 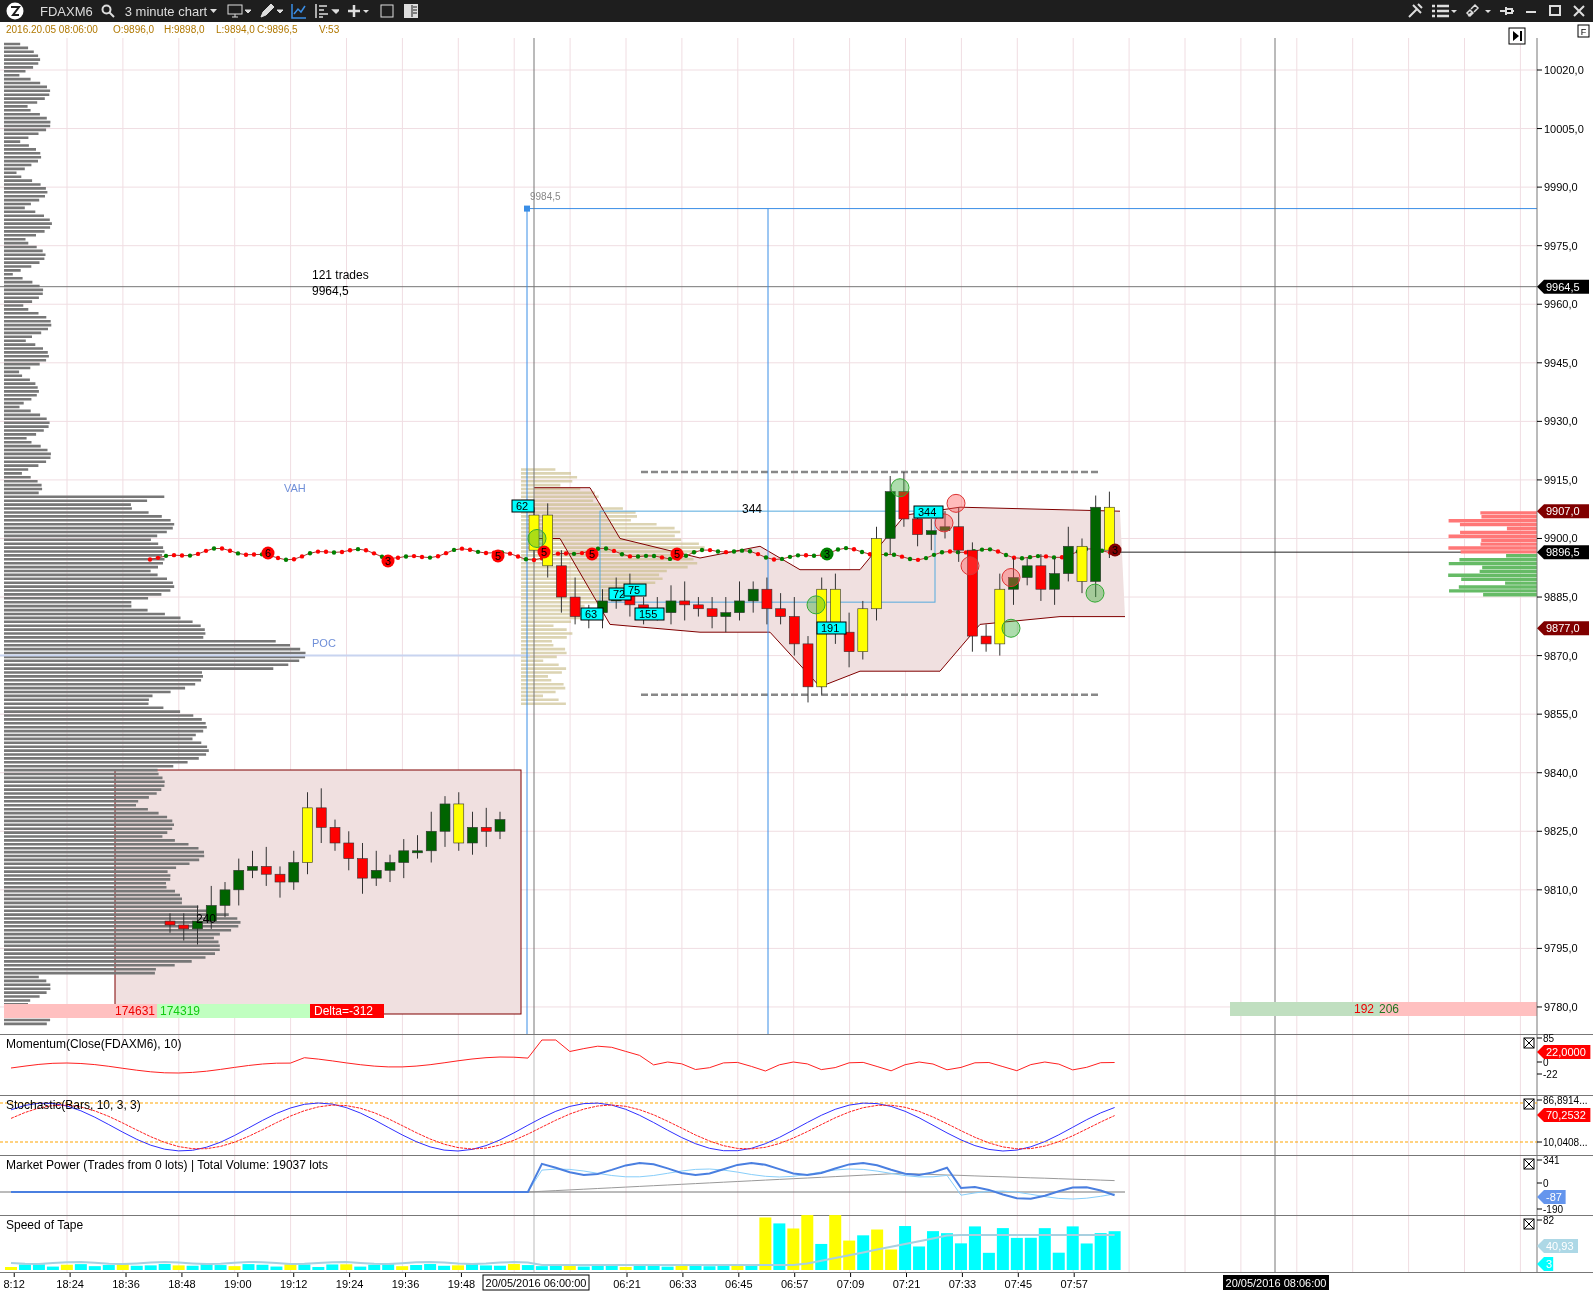 What do you see at coordinates (1583, 31) in the screenshot?
I see `panel-toggle-button: F` at bounding box center [1583, 31].